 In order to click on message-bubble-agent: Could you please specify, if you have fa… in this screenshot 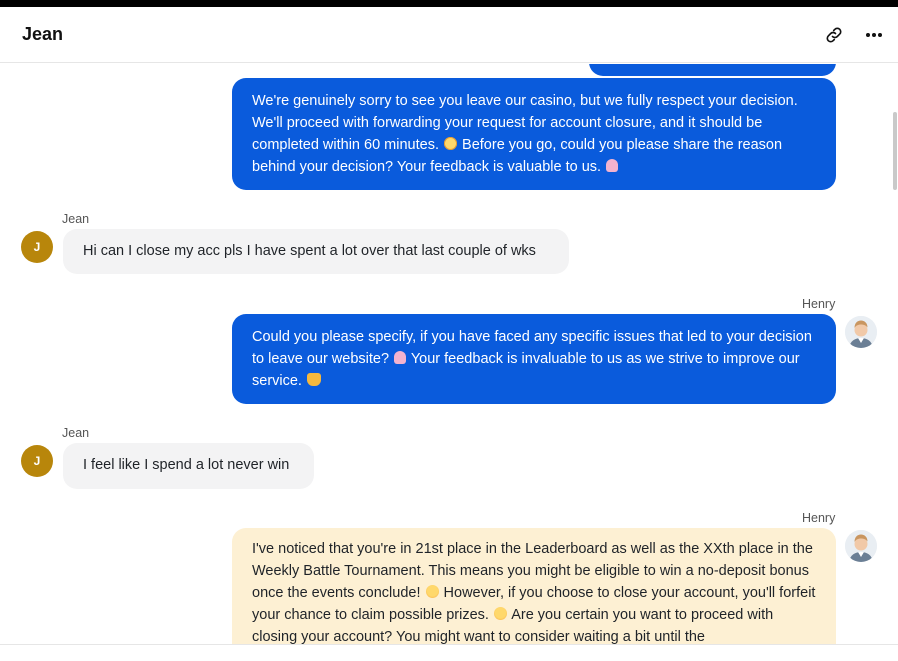, I will do `click(534, 359)`.